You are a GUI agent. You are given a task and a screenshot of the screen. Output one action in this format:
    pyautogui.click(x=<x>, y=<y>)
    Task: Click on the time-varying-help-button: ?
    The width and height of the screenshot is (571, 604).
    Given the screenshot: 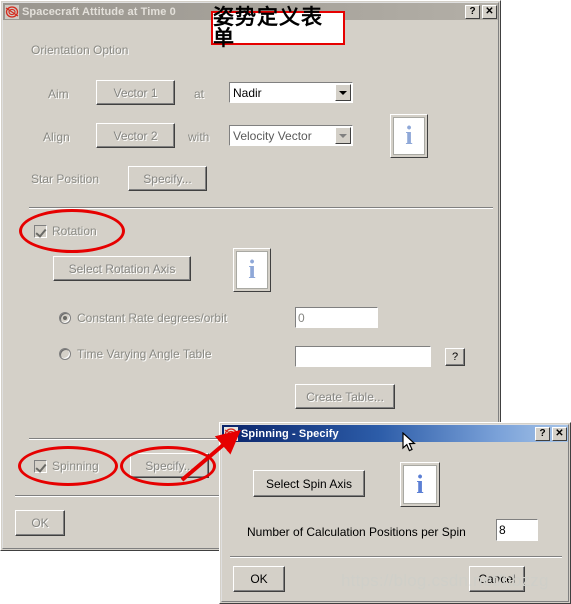 What is the action you would take?
    pyautogui.click(x=455, y=357)
    